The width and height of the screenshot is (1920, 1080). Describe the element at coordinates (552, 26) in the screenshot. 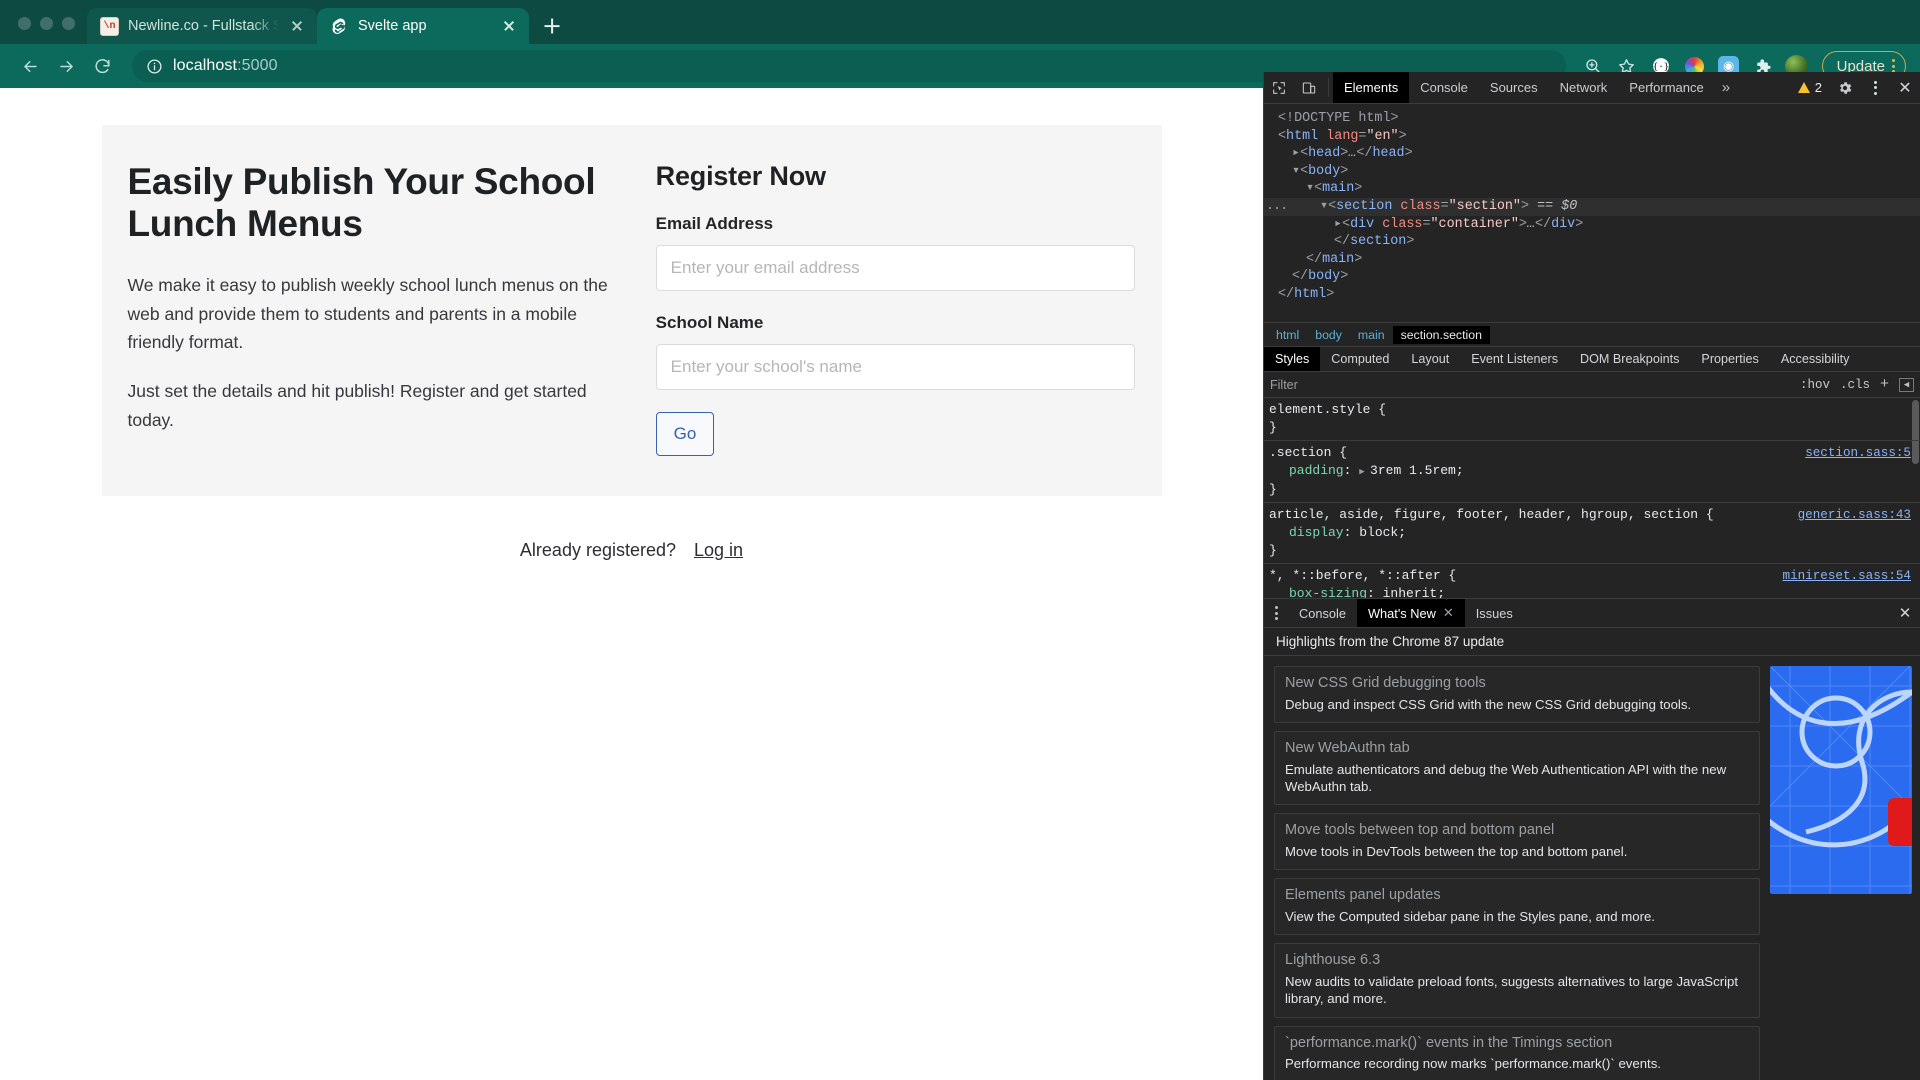

I see `new-tab-button` at that location.